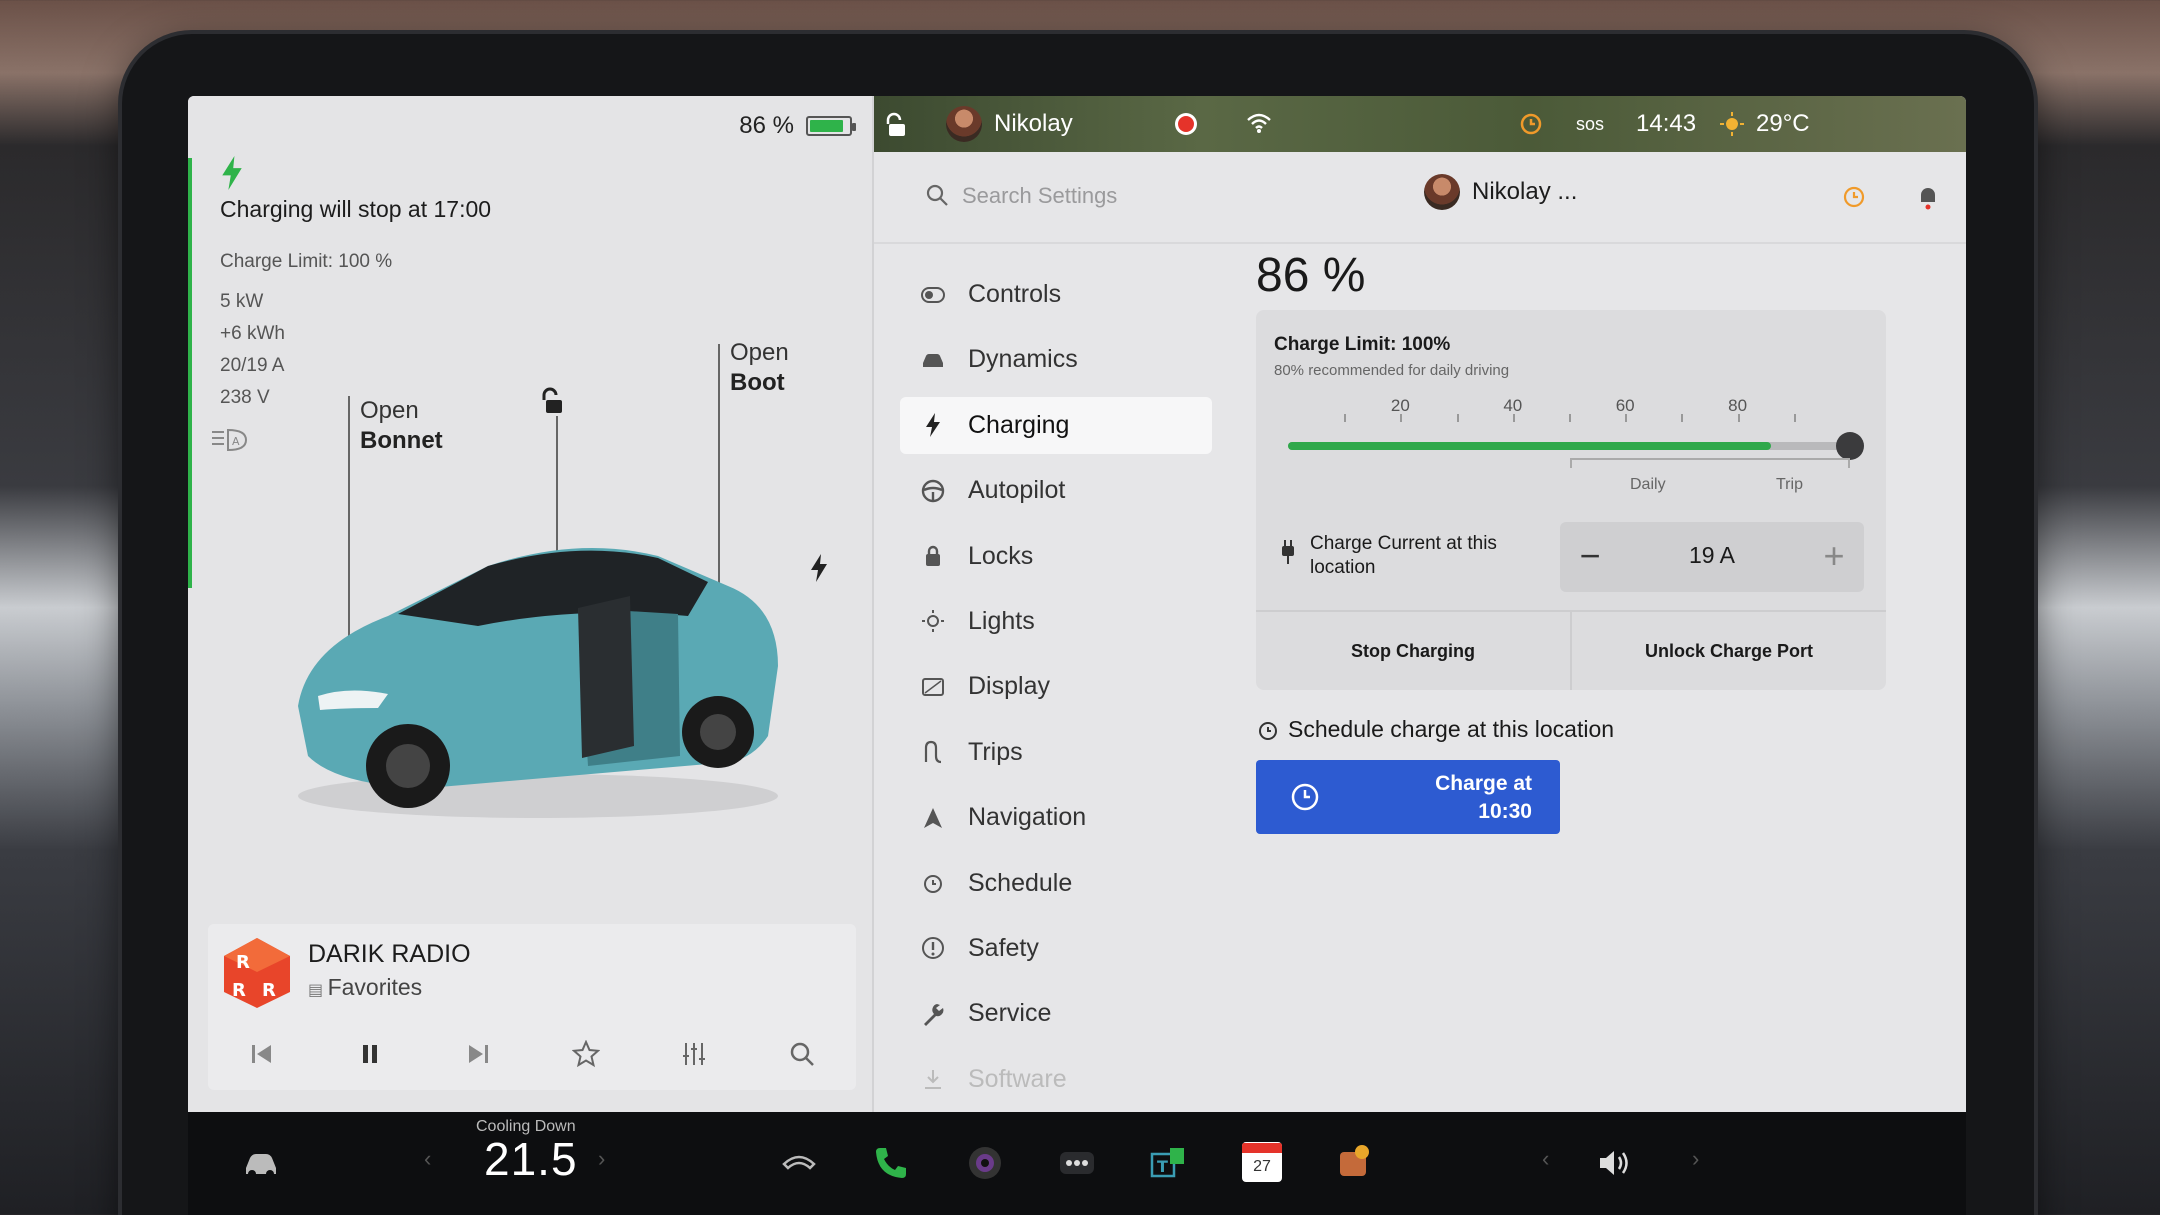 This screenshot has width=2160, height=1215. I want to click on charging-actions: Stop Charging Unlock Charge Port, so click(1571, 650).